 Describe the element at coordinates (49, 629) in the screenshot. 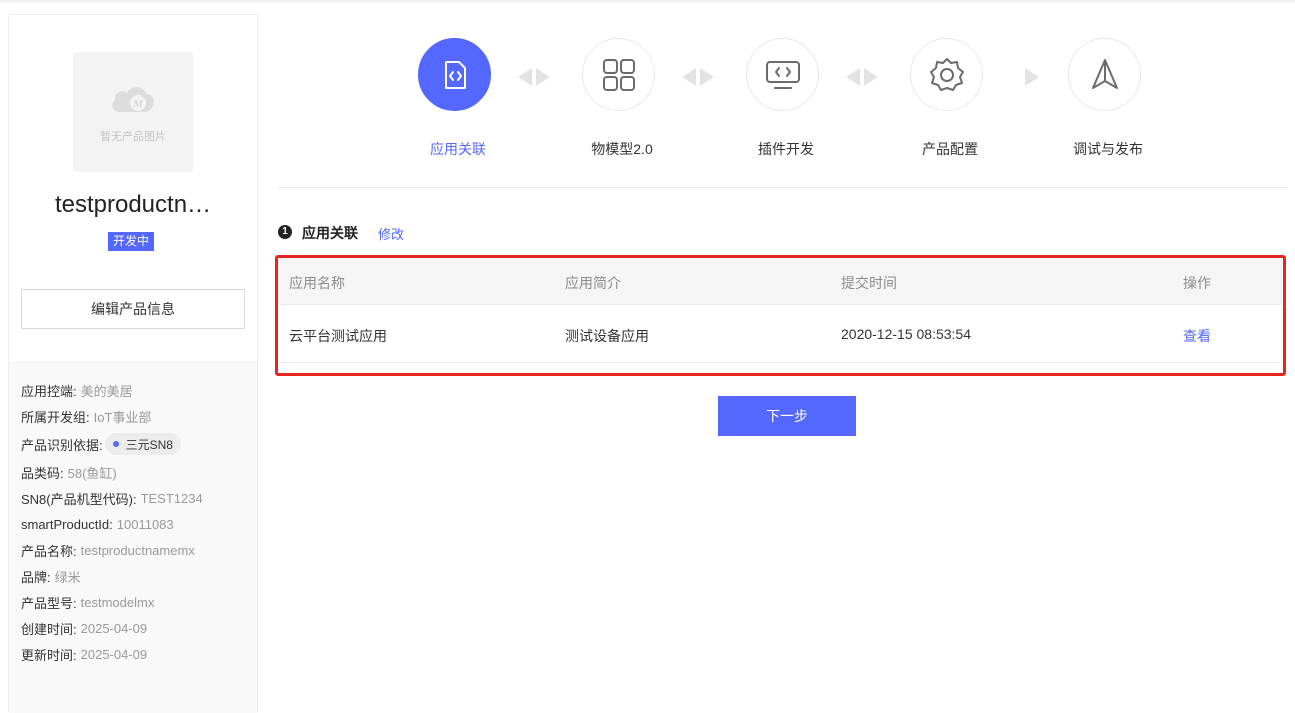

I see `info-key: 创建时间:` at that location.